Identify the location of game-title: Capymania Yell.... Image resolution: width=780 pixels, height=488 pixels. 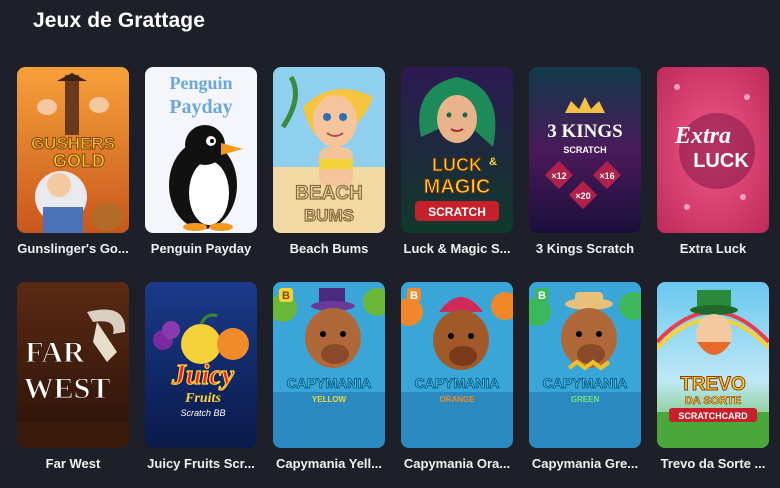
(329, 463).